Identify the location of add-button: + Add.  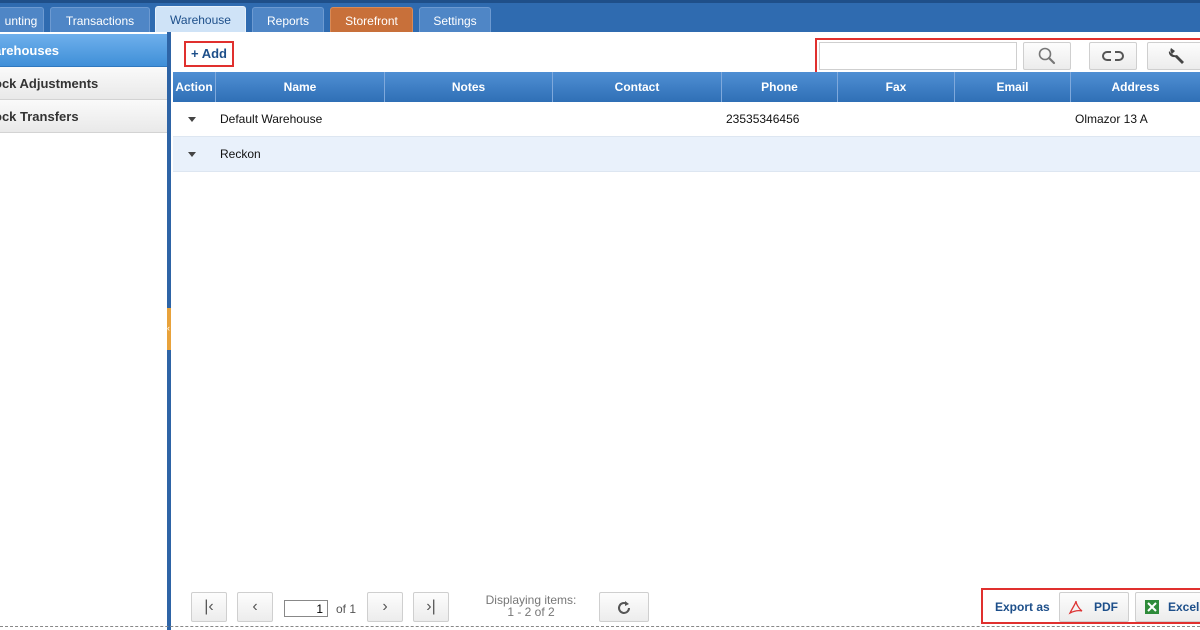
(209, 54).